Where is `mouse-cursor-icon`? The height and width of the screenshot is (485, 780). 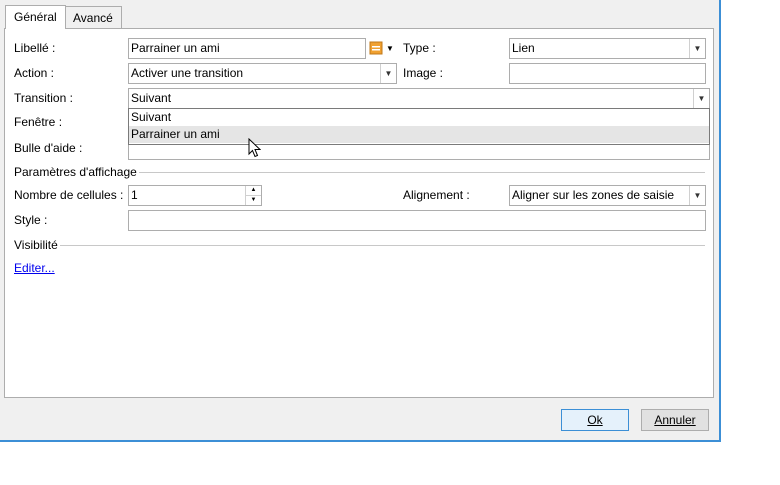 mouse-cursor-icon is located at coordinates (255, 149).